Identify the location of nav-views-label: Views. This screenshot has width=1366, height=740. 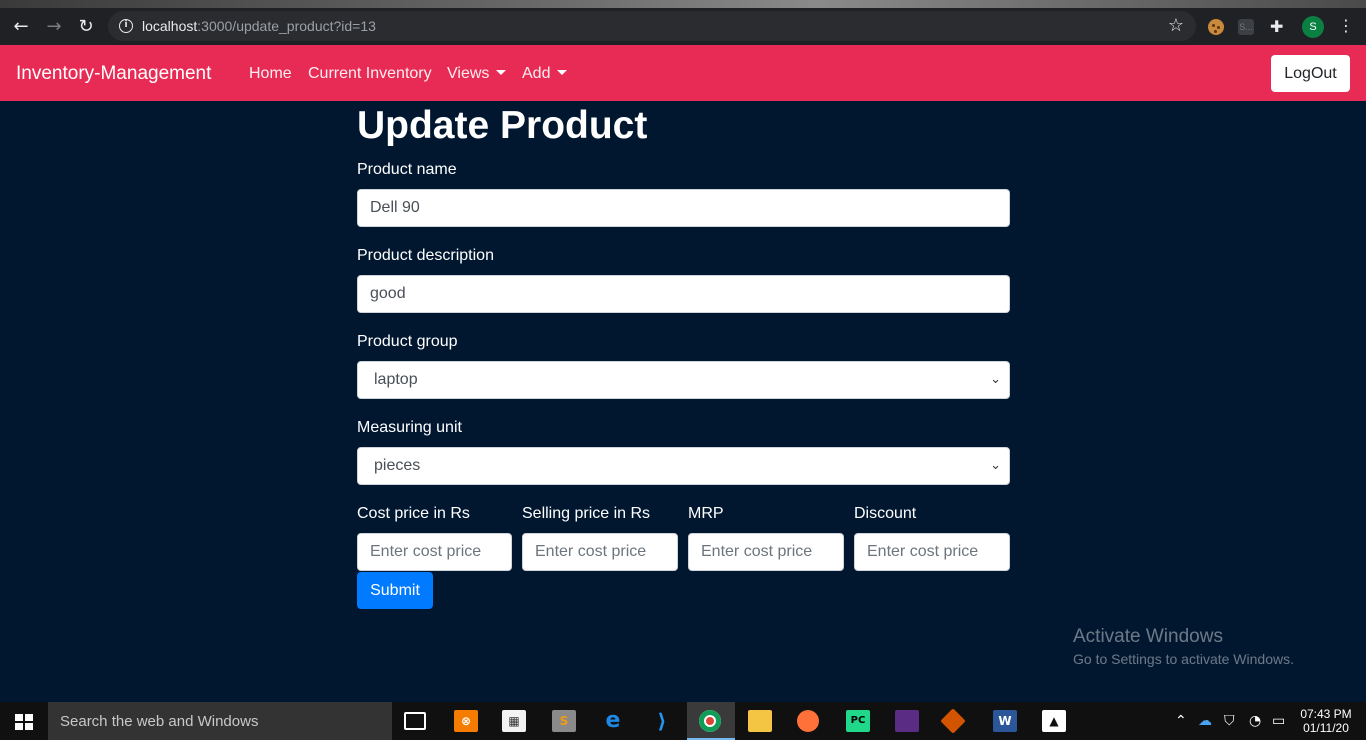
(468, 73).